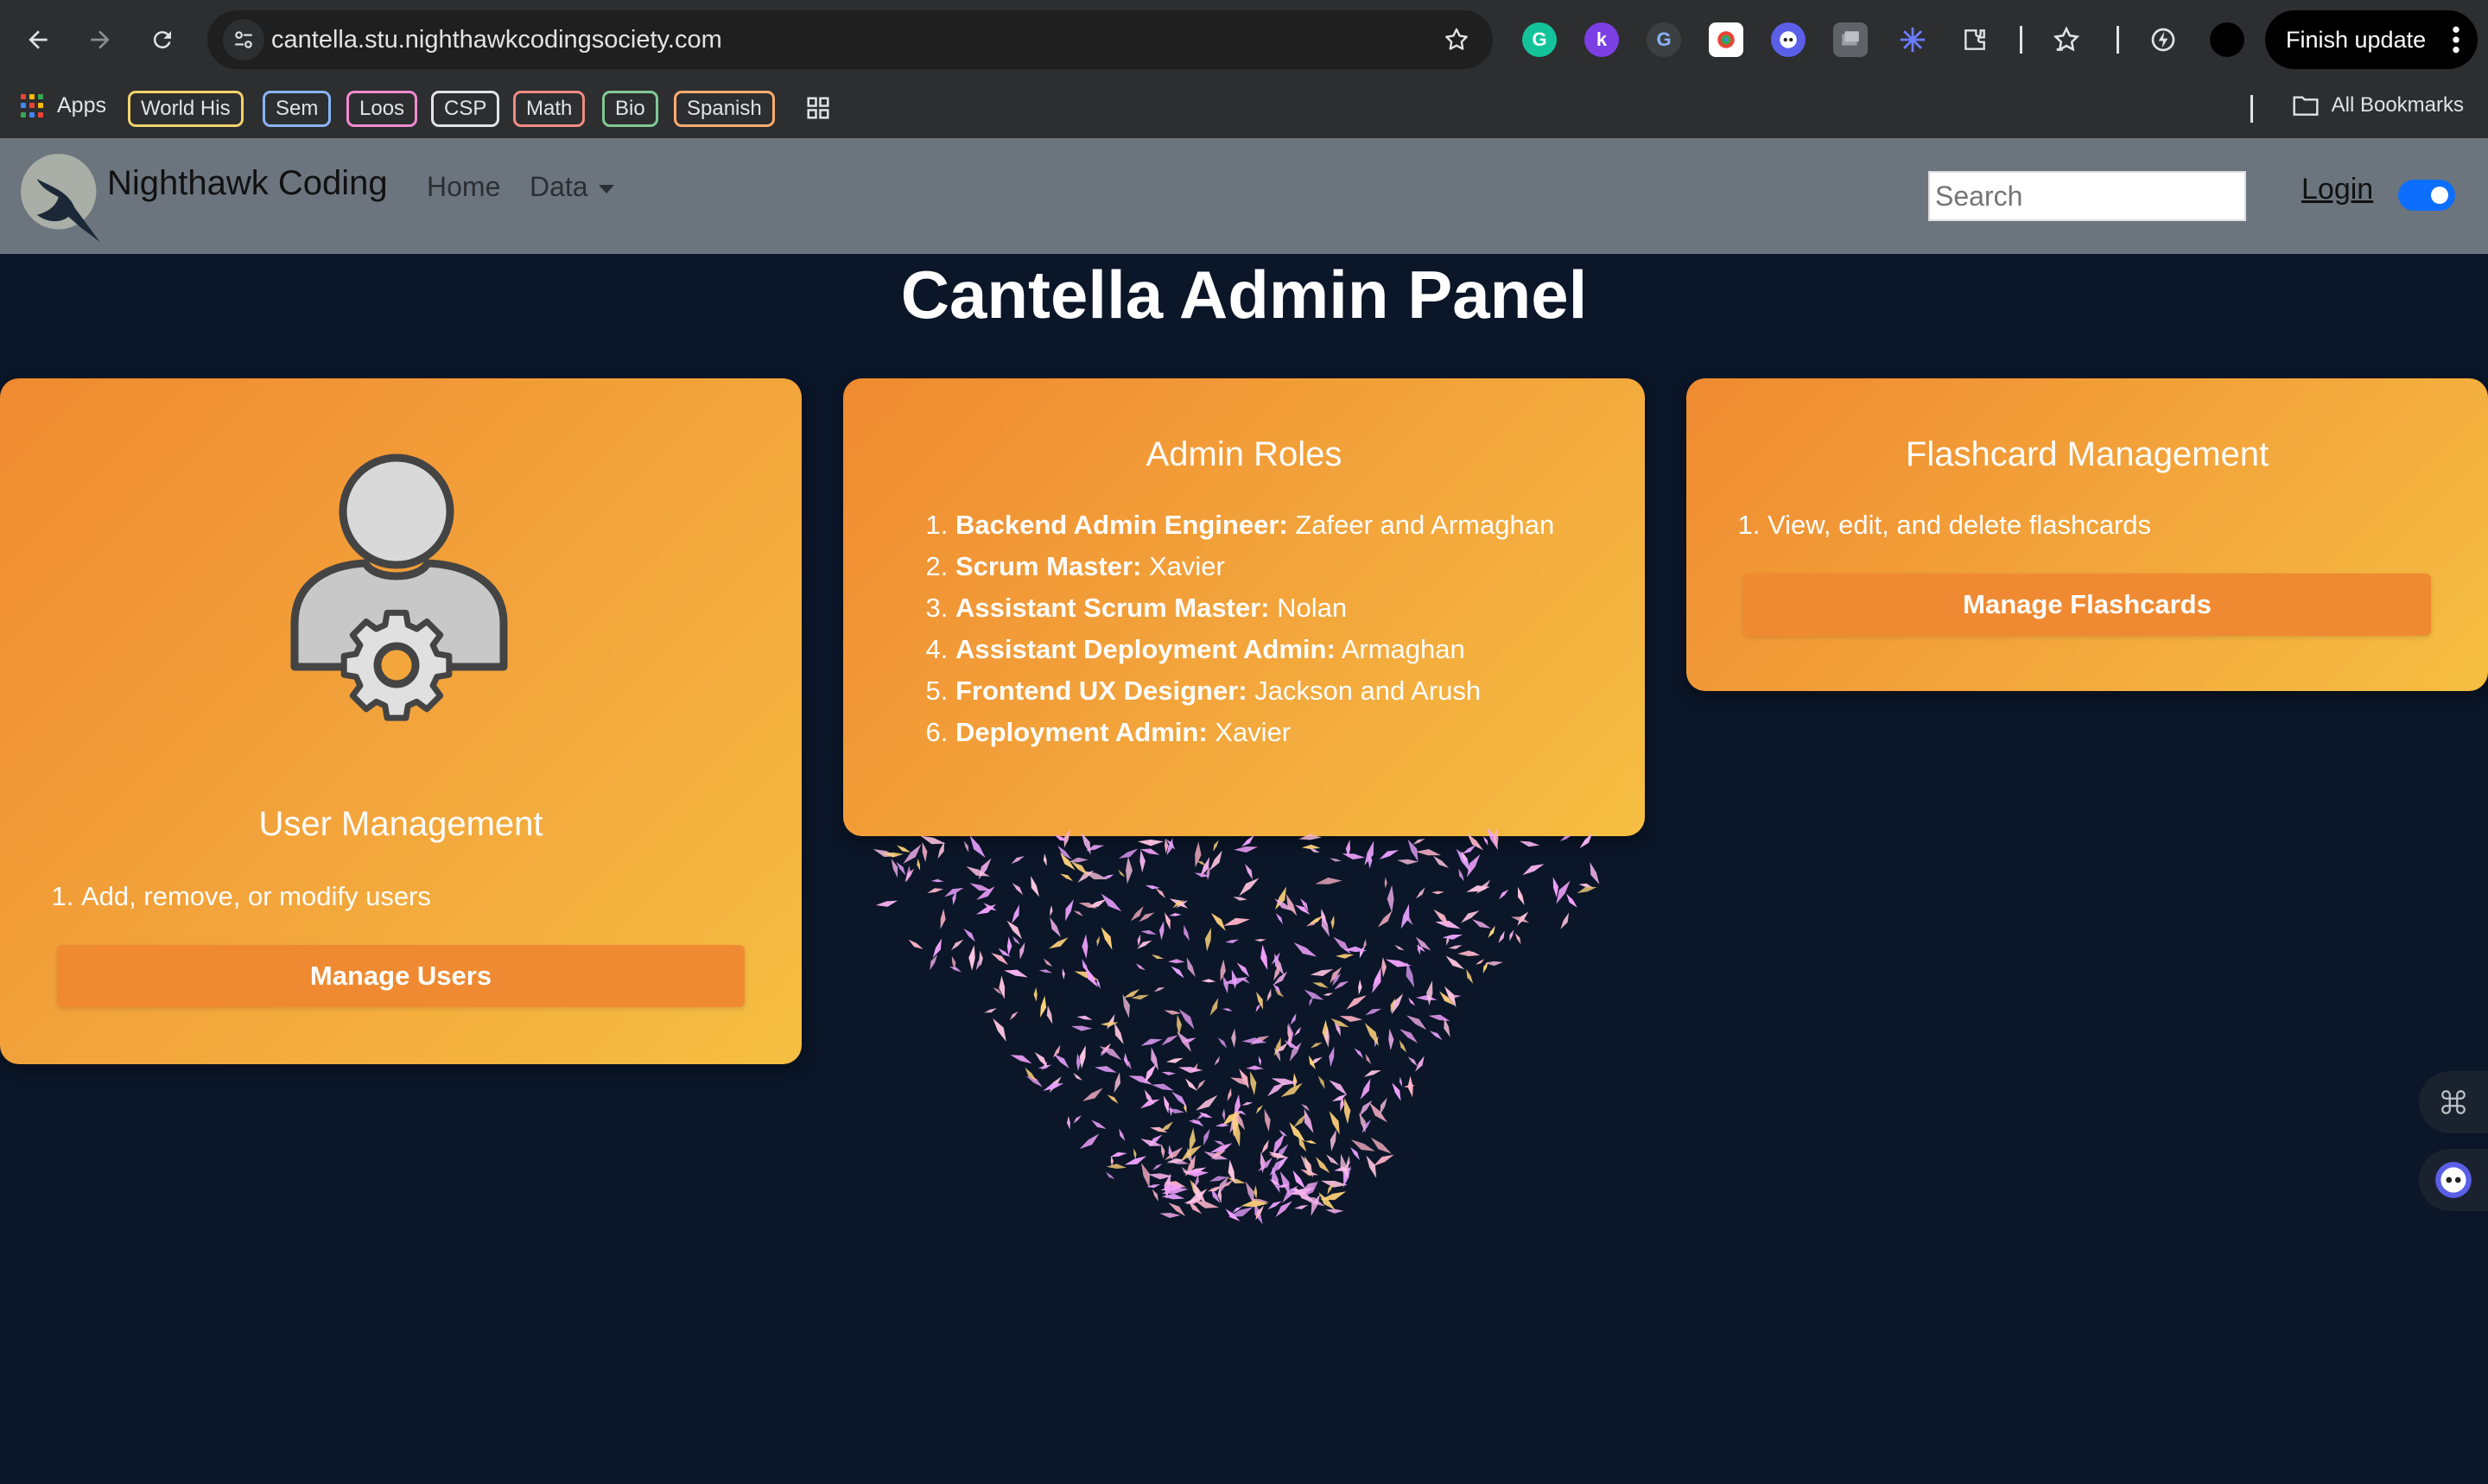 Image resolution: width=2488 pixels, height=1484 pixels. Describe the element at coordinates (100, 39) in the screenshot. I see `forward-icon` at that location.